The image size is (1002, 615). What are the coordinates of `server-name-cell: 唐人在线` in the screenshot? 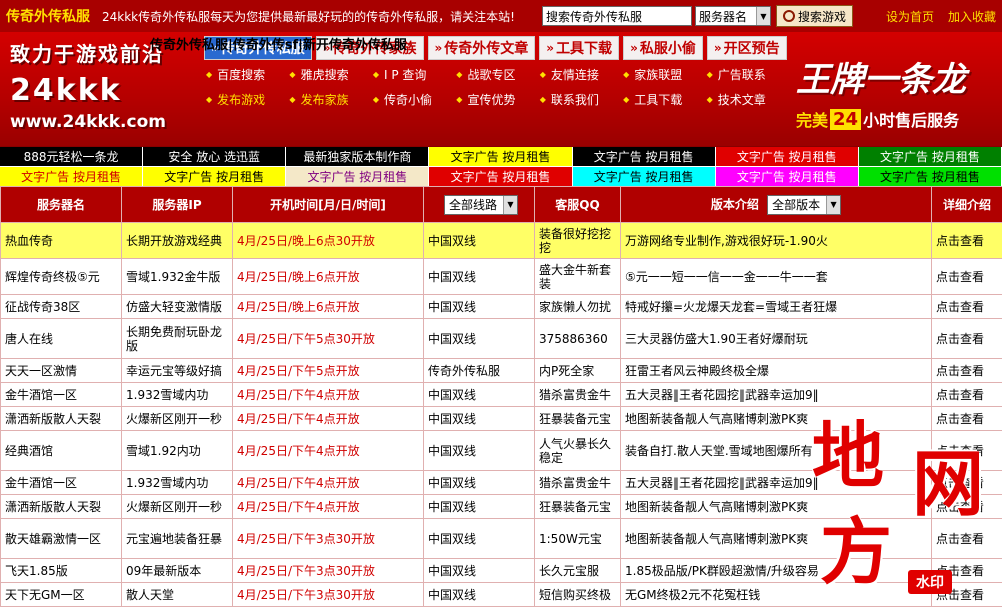 It's located at (61, 338).